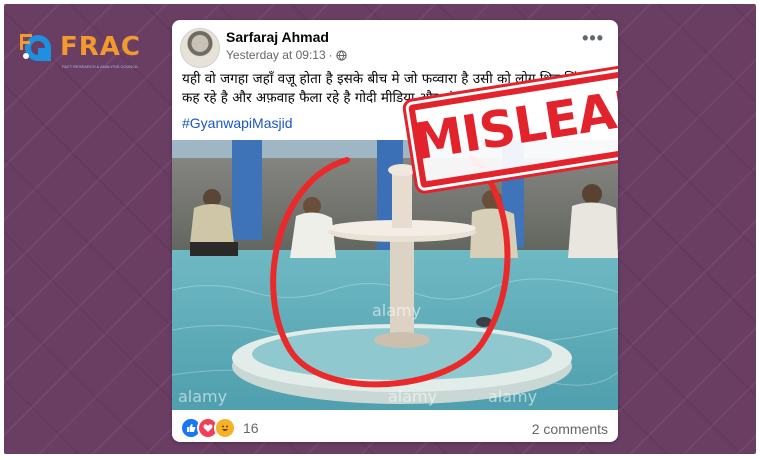  I want to click on frac-logo: FRAC FACT RESEARCH & ANALYSIS COUNCIL, so click(86, 49).